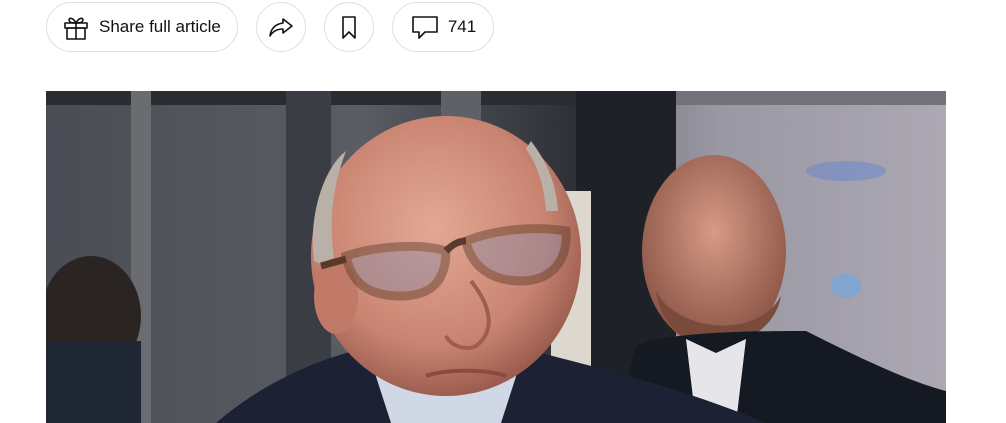  What do you see at coordinates (425, 27) in the screenshot?
I see `comment-bubble-icon` at bounding box center [425, 27].